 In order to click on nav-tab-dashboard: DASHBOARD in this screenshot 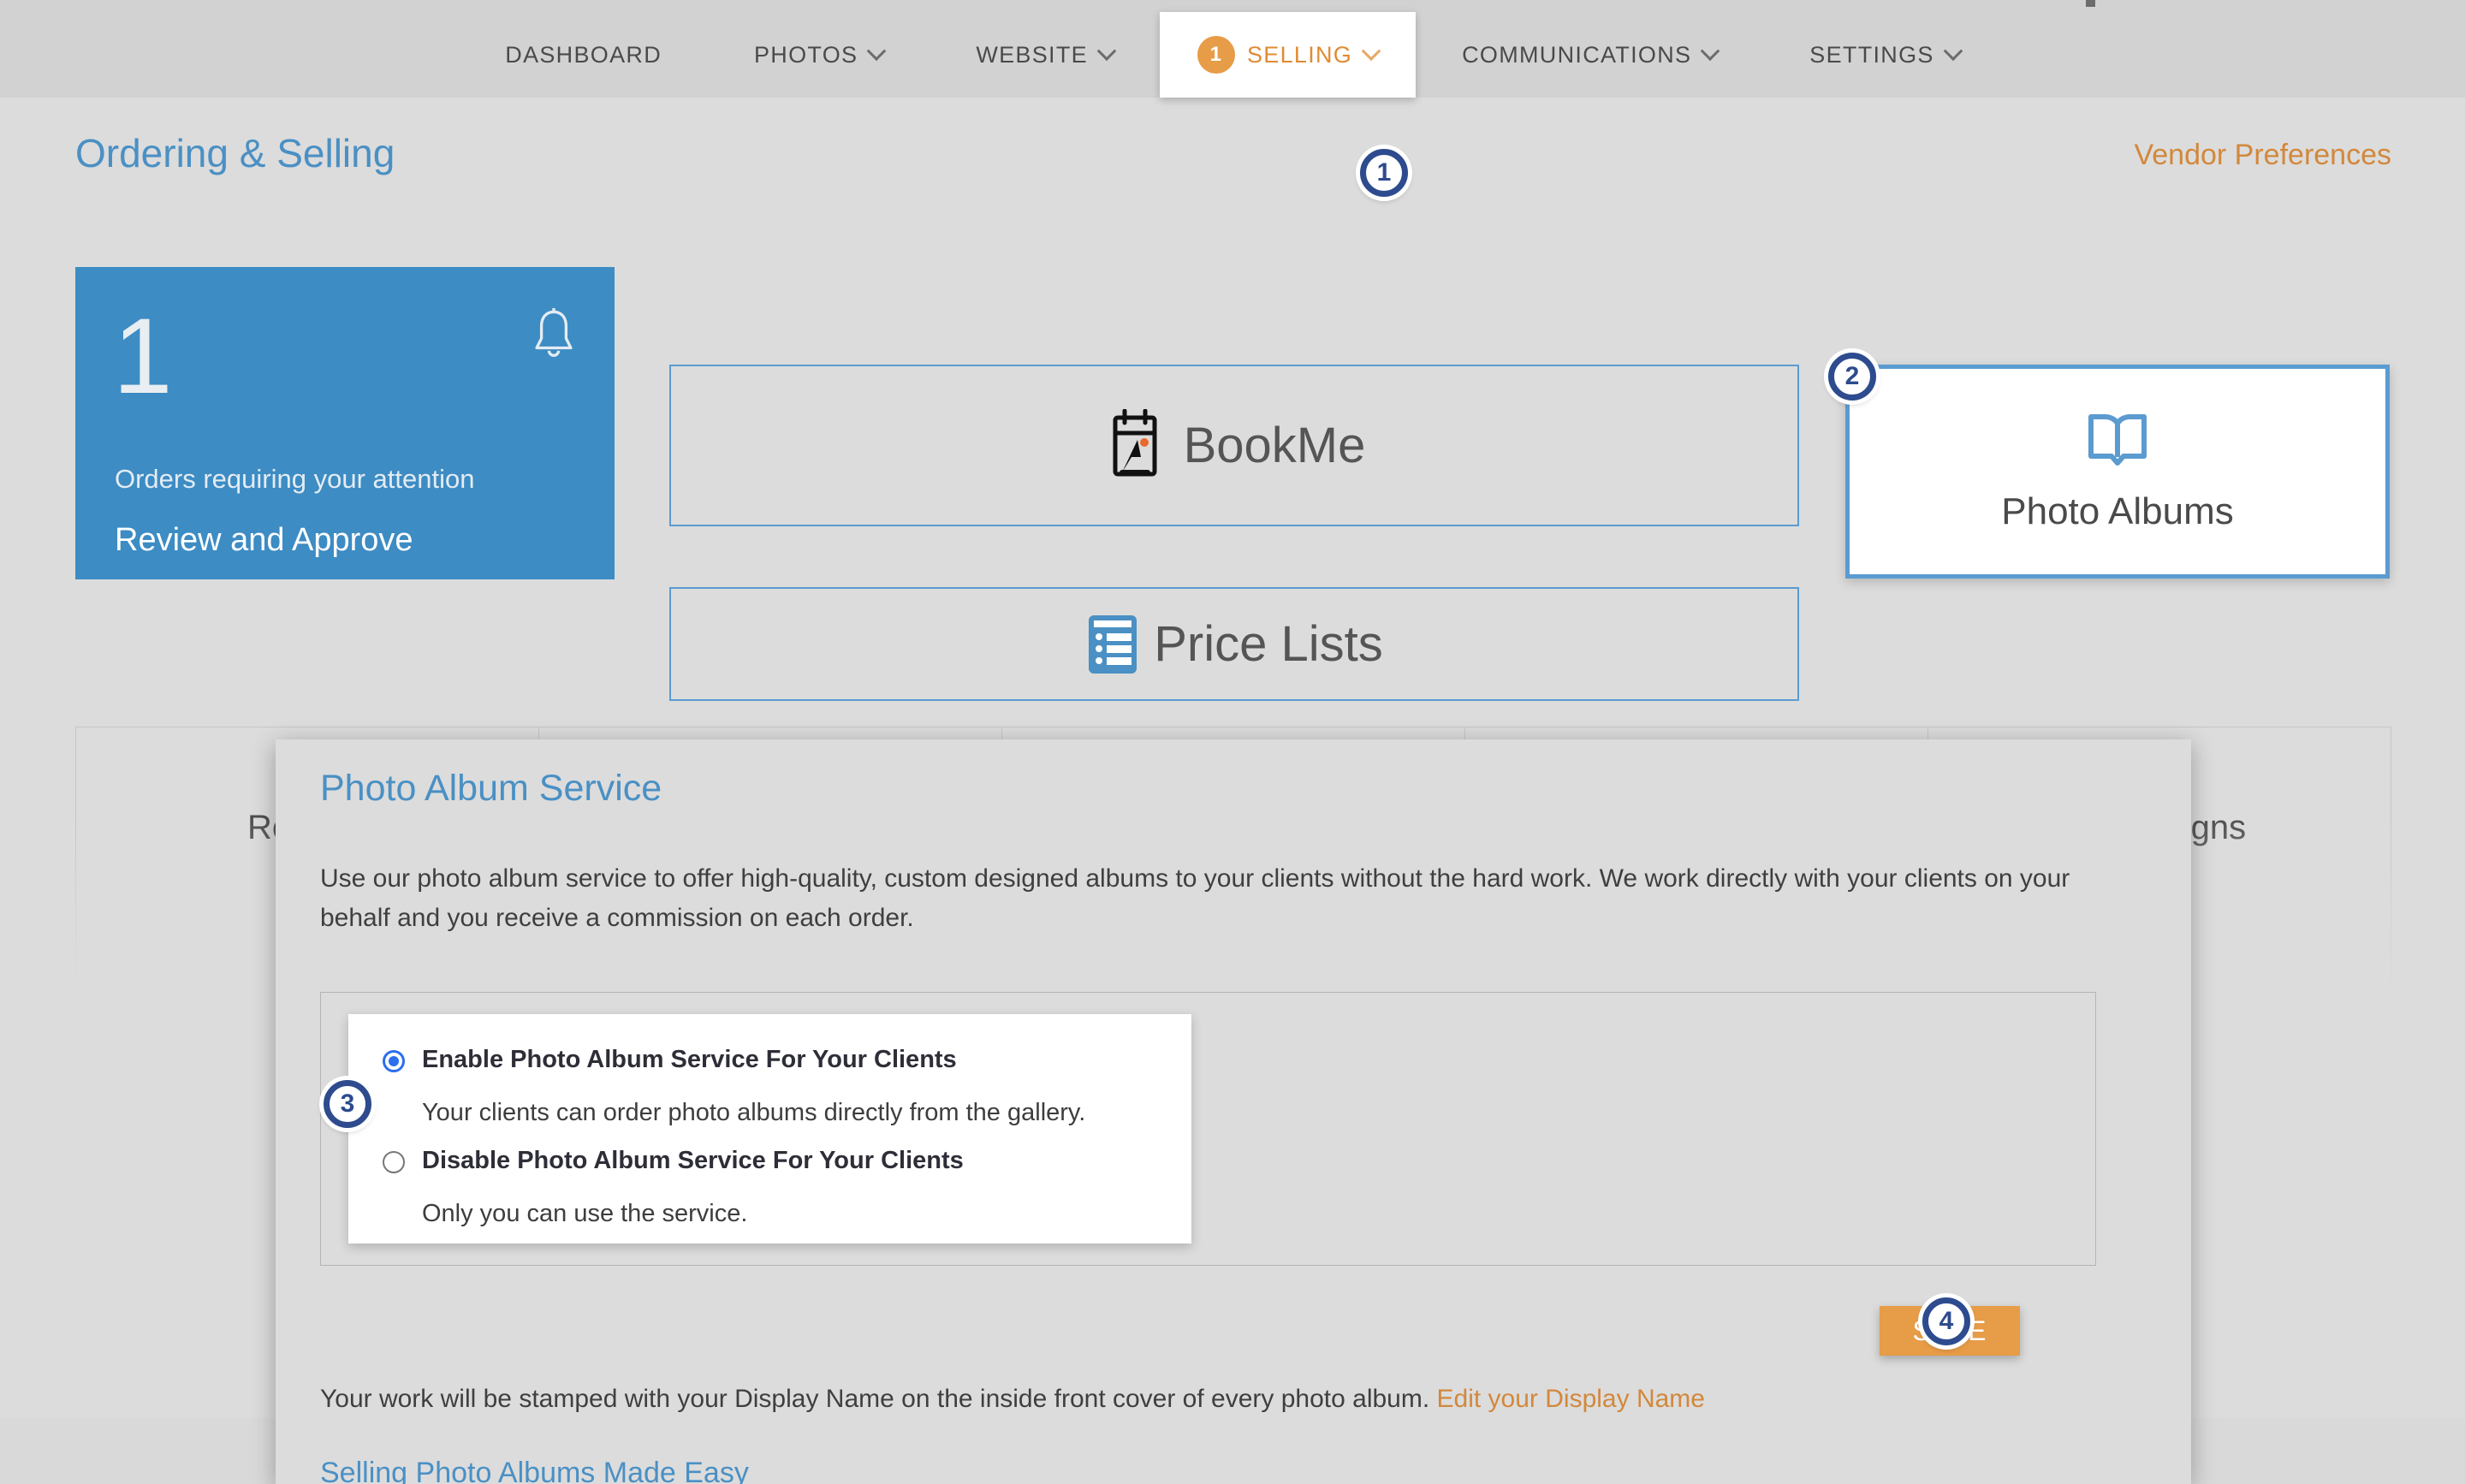, I will do `click(583, 55)`.